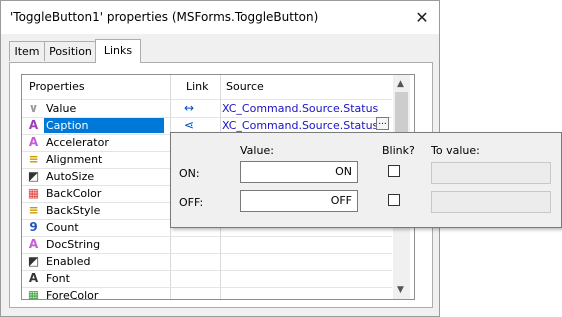 This screenshot has width=562, height=317. What do you see at coordinates (299, 172) in the screenshot?
I see `on-value-input: ON` at bounding box center [299, 172].